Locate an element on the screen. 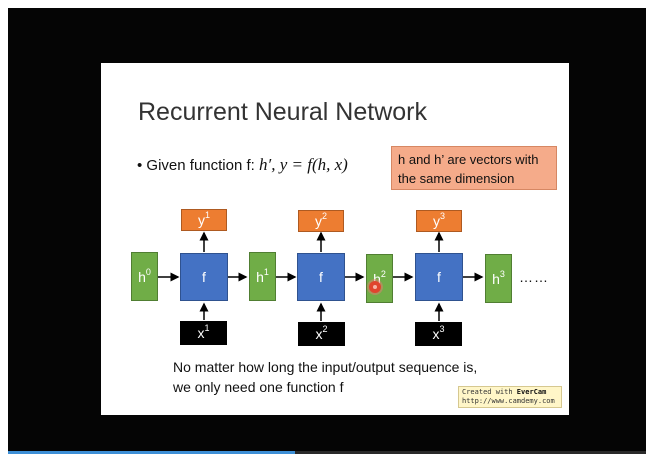 The height and width of the screenshot is (462, 654). watermark-line-1: Created with EverCam is located at coordinates (504, 392).